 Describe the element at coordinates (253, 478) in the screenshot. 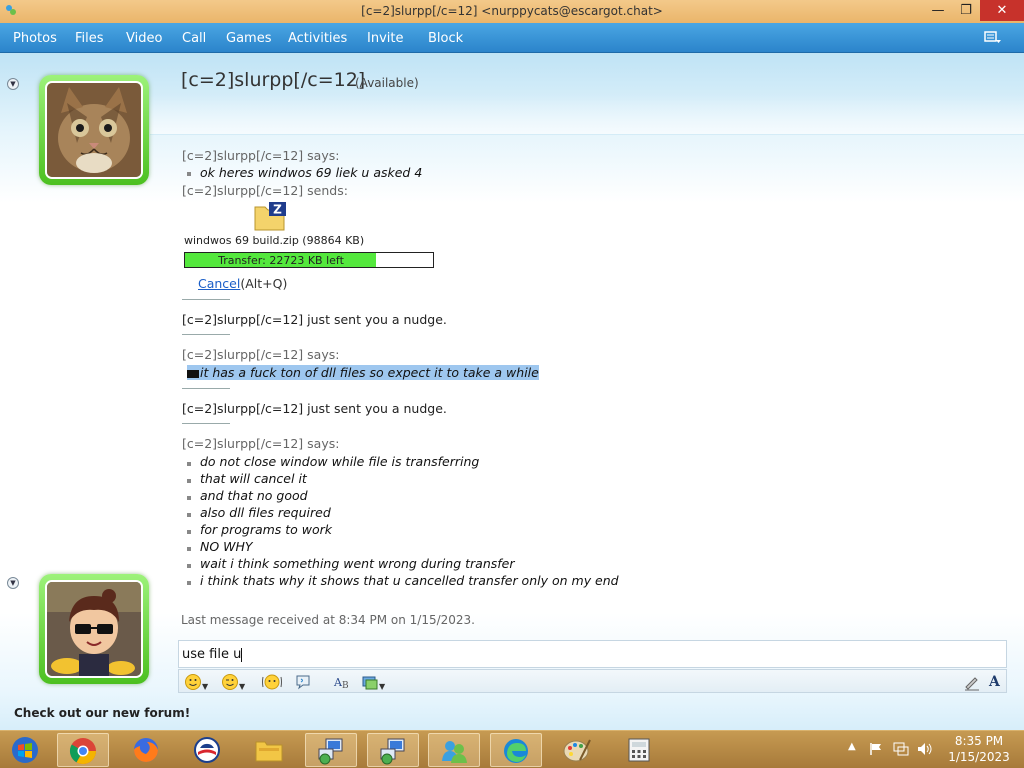

I see `message-text: that will cancel it` at that location.